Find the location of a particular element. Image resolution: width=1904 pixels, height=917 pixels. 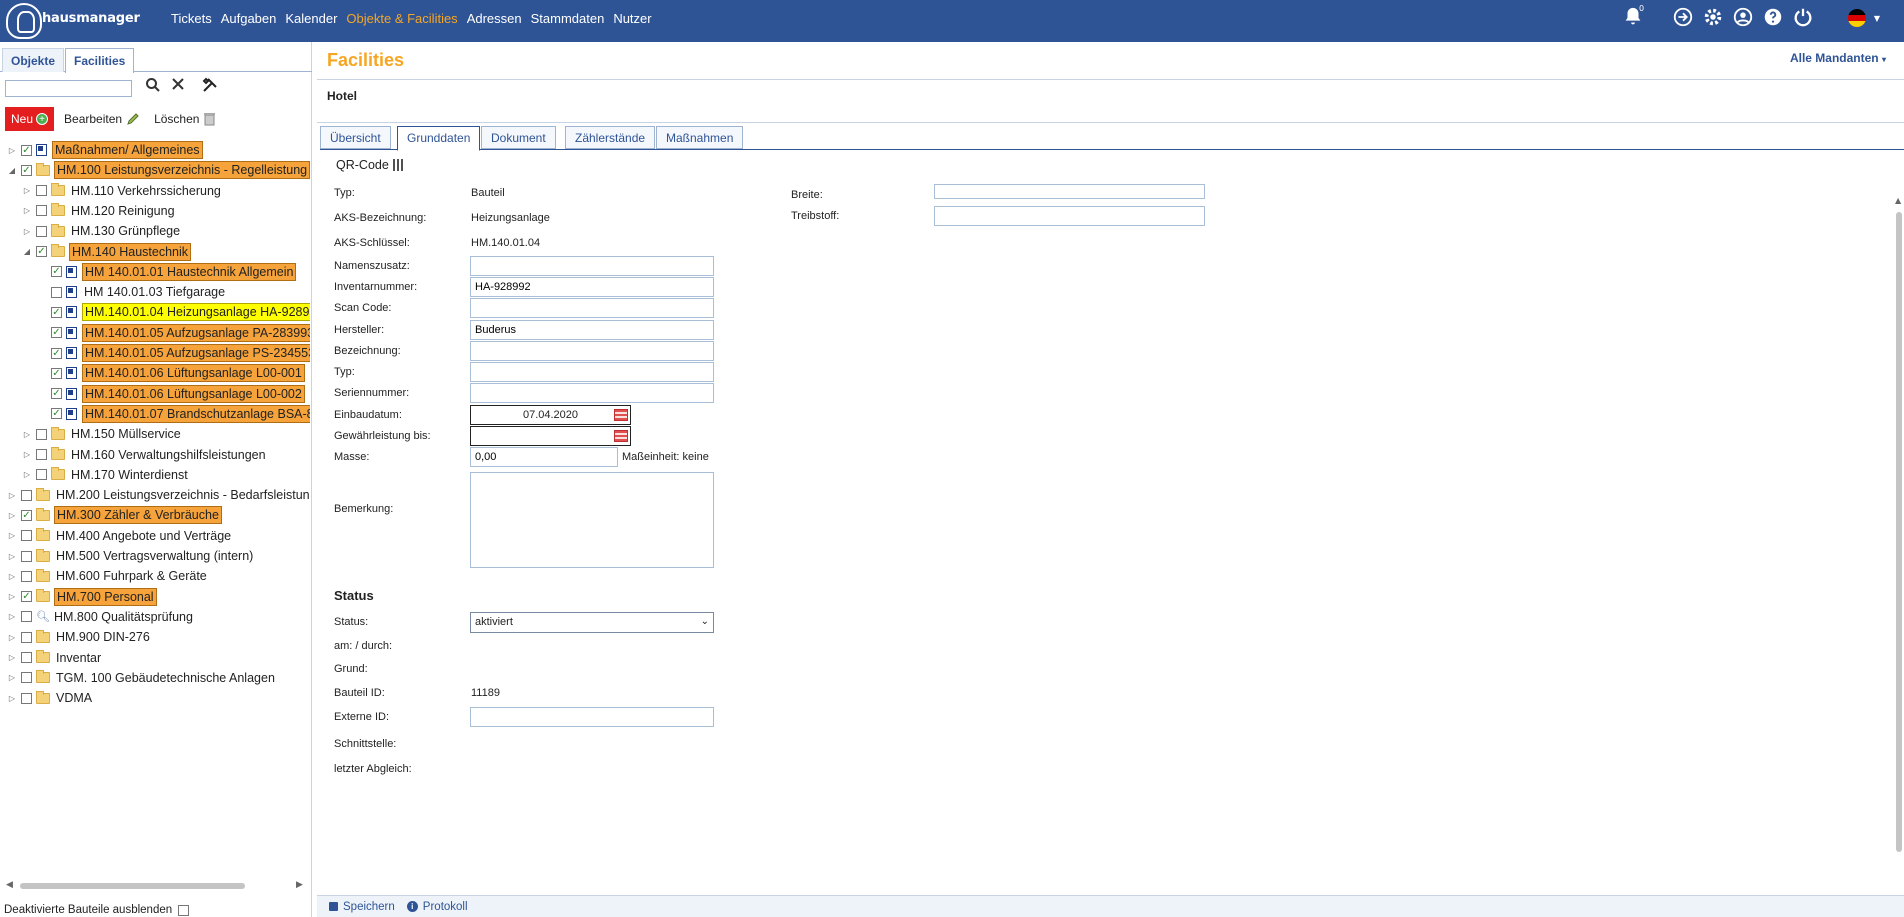

breite-input is located at coordinates (1069, 191).